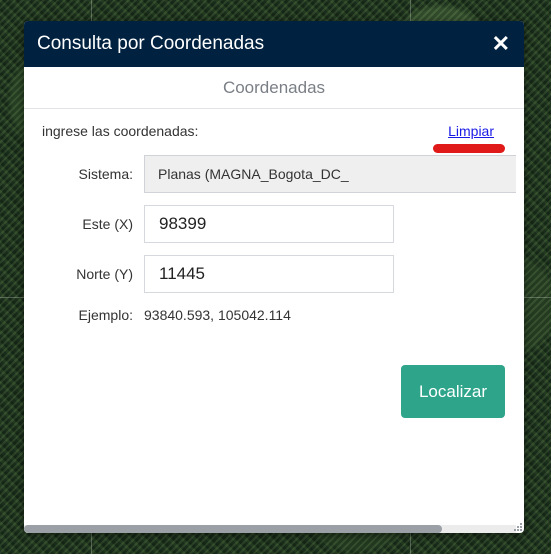 This screenshot has width=551, height=554. I want to click on example-label: Ejemplo:, so click(105, 315).